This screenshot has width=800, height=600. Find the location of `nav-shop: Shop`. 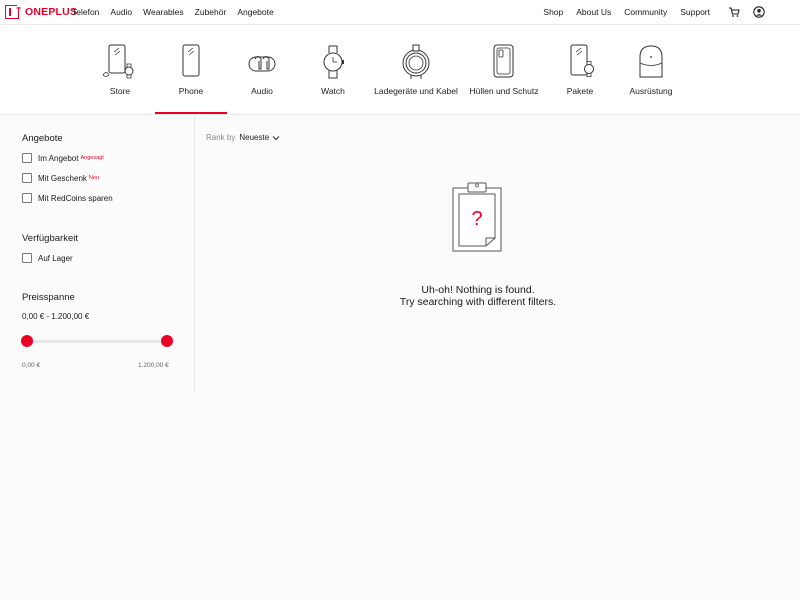

nav-shop: Shop is located at coordinates (553, 12).